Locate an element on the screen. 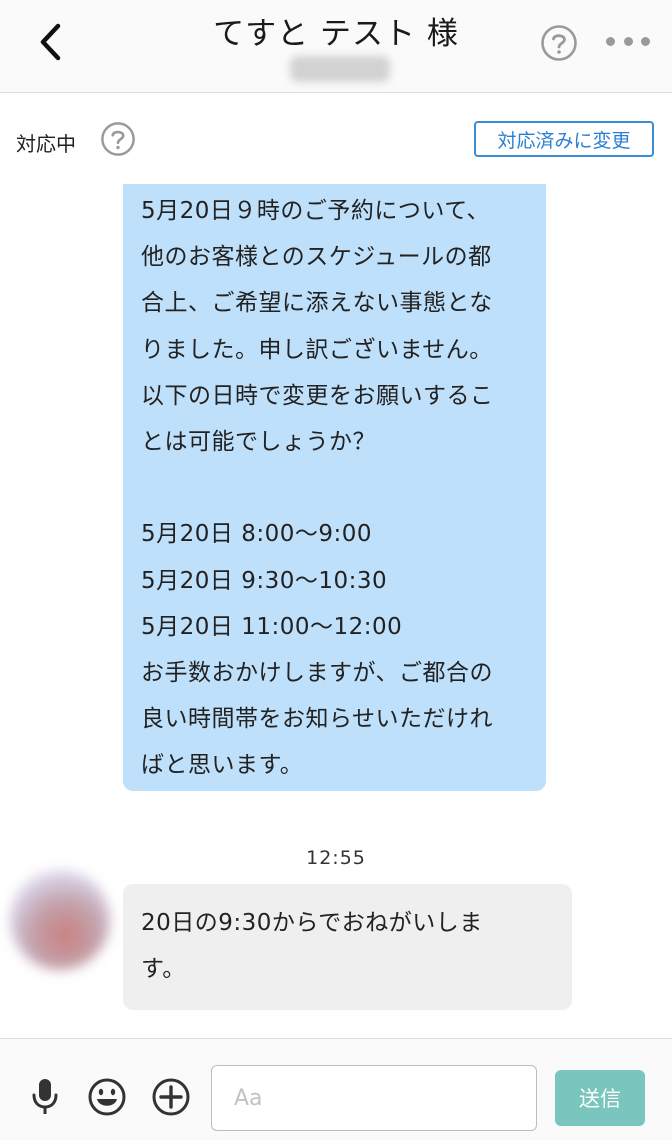 The width and height of the screenshot is (672, 1140). more-options-button is located at coordinates (628, 41).